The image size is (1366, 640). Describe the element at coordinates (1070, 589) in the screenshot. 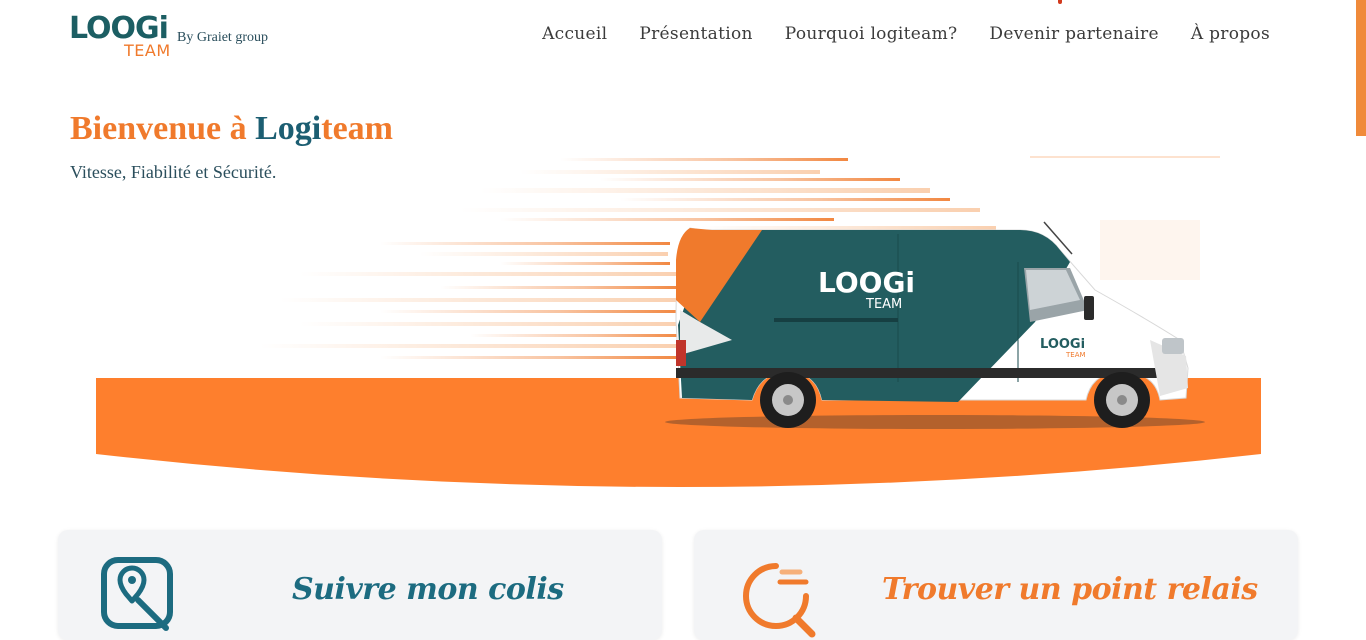

I see `find-relay-title: Trouver un point relais` at that location.